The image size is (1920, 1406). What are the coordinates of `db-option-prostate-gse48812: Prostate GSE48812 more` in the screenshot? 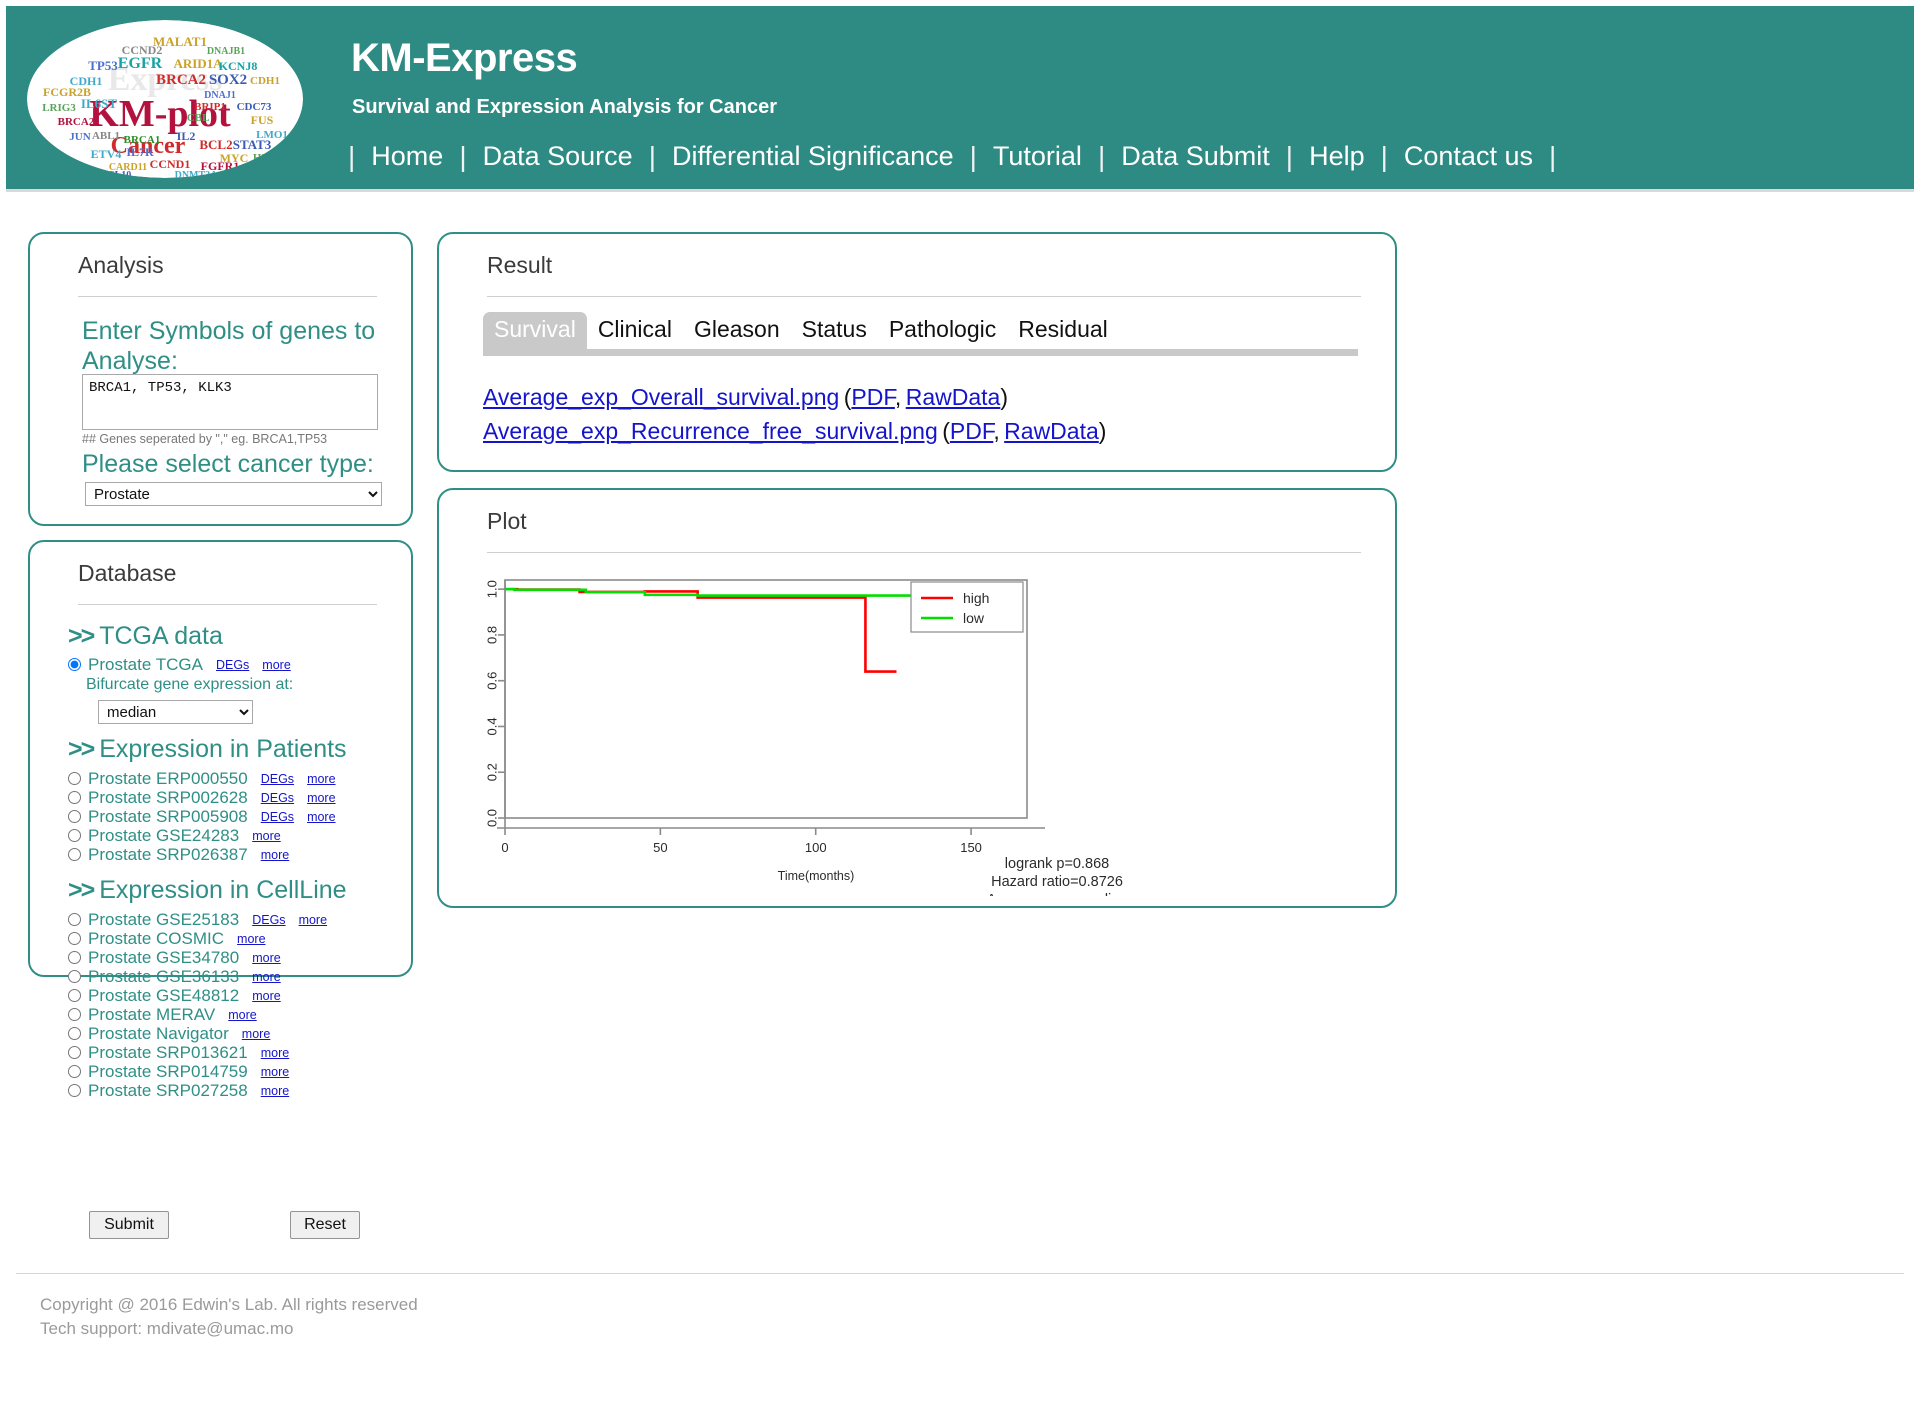 It's located at (174, 995).